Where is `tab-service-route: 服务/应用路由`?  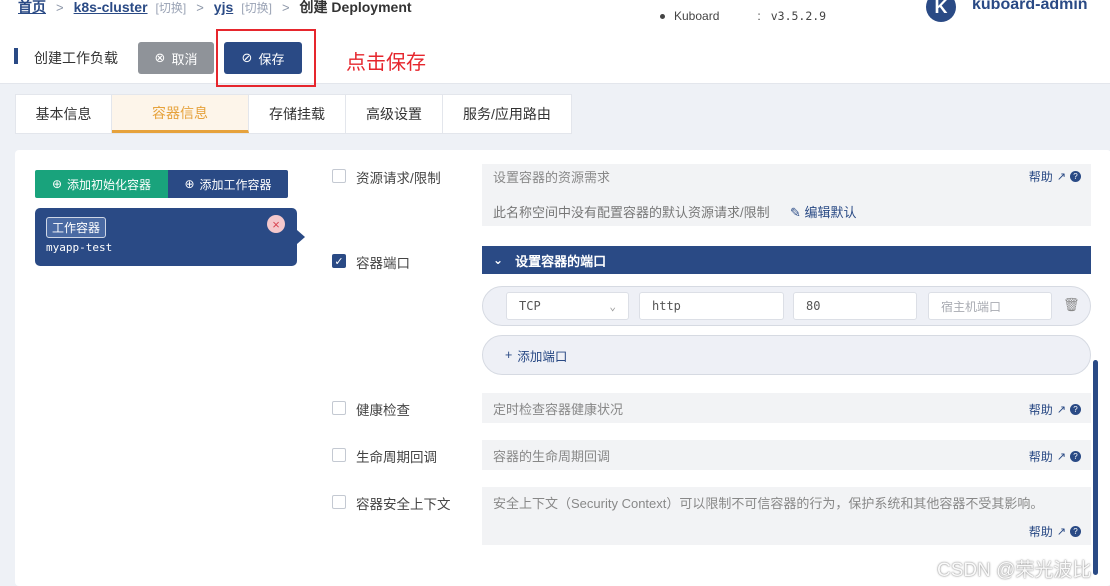
tab-service-route: 服务/应用路由 is located at coordinates (507, 114).